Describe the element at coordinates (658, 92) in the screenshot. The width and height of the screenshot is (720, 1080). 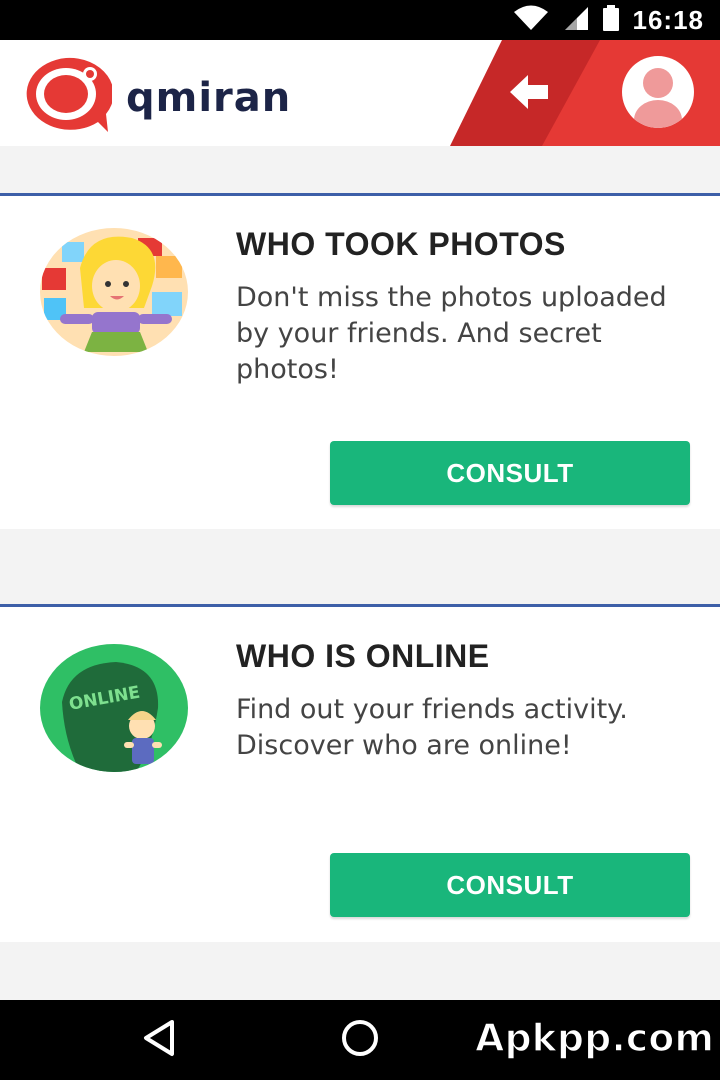
I see `profile-avatar-button` at that location.